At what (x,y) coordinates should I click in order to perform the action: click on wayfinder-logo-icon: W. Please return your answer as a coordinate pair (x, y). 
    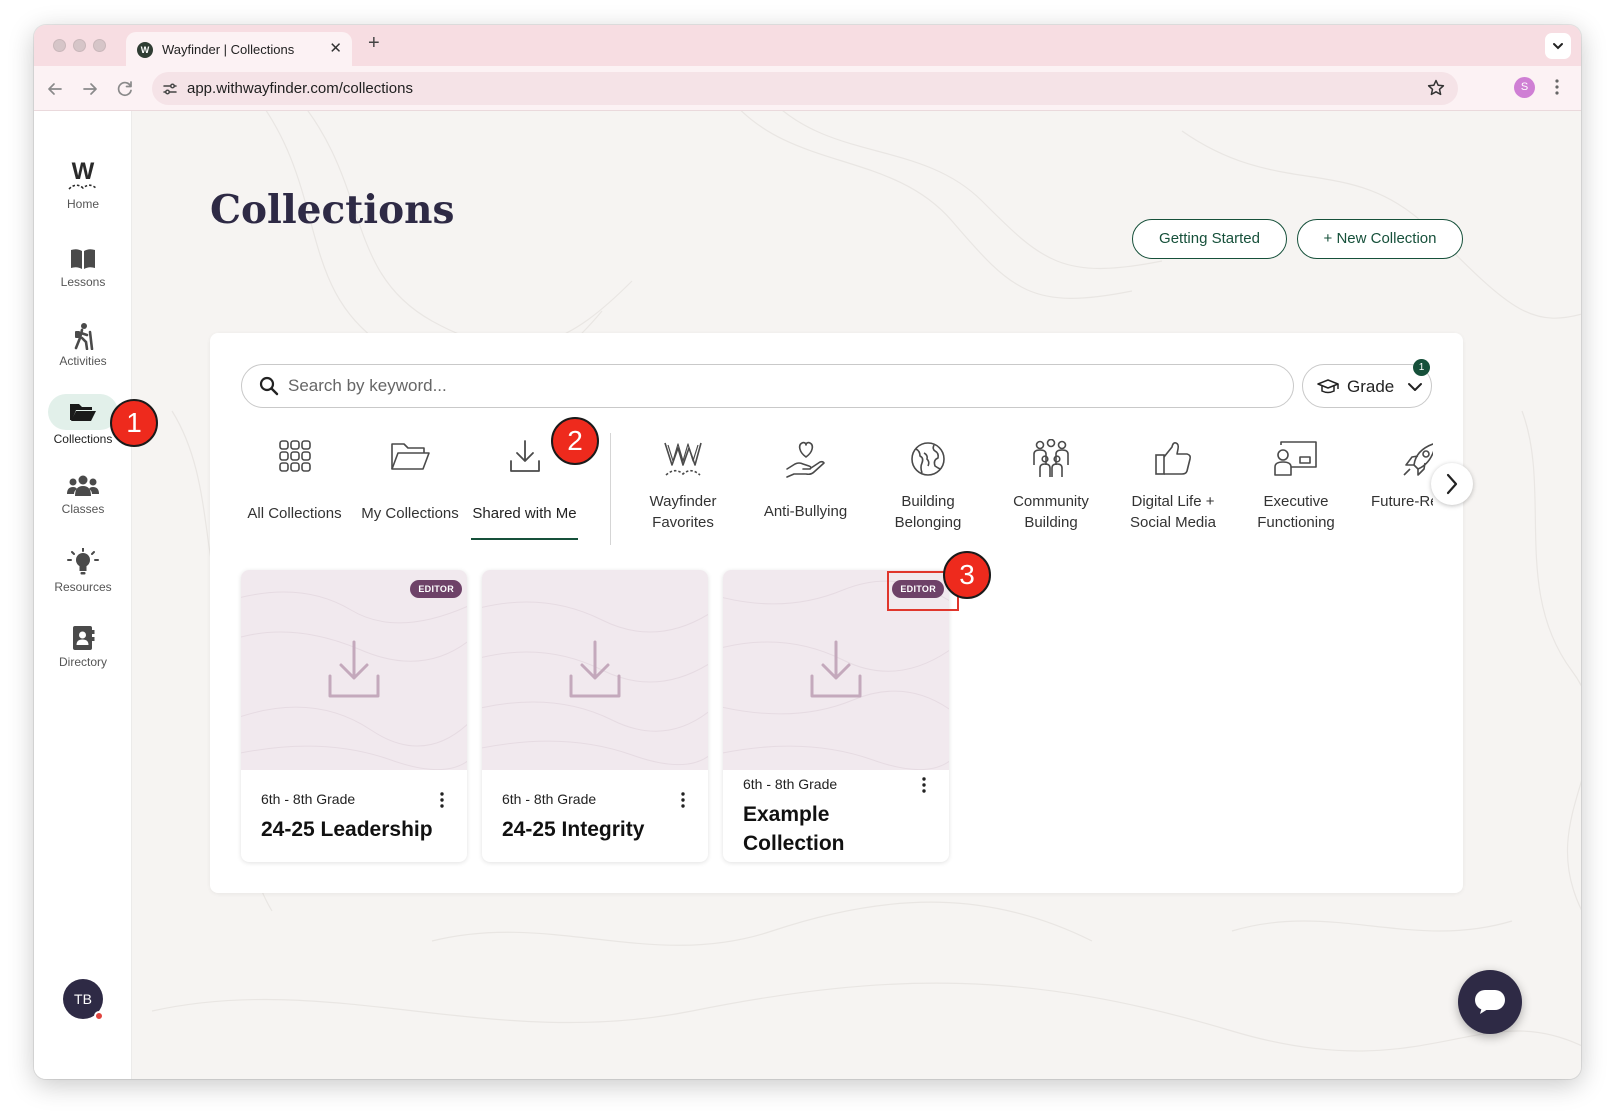
    Looking at the image, I should click on (83, 174).